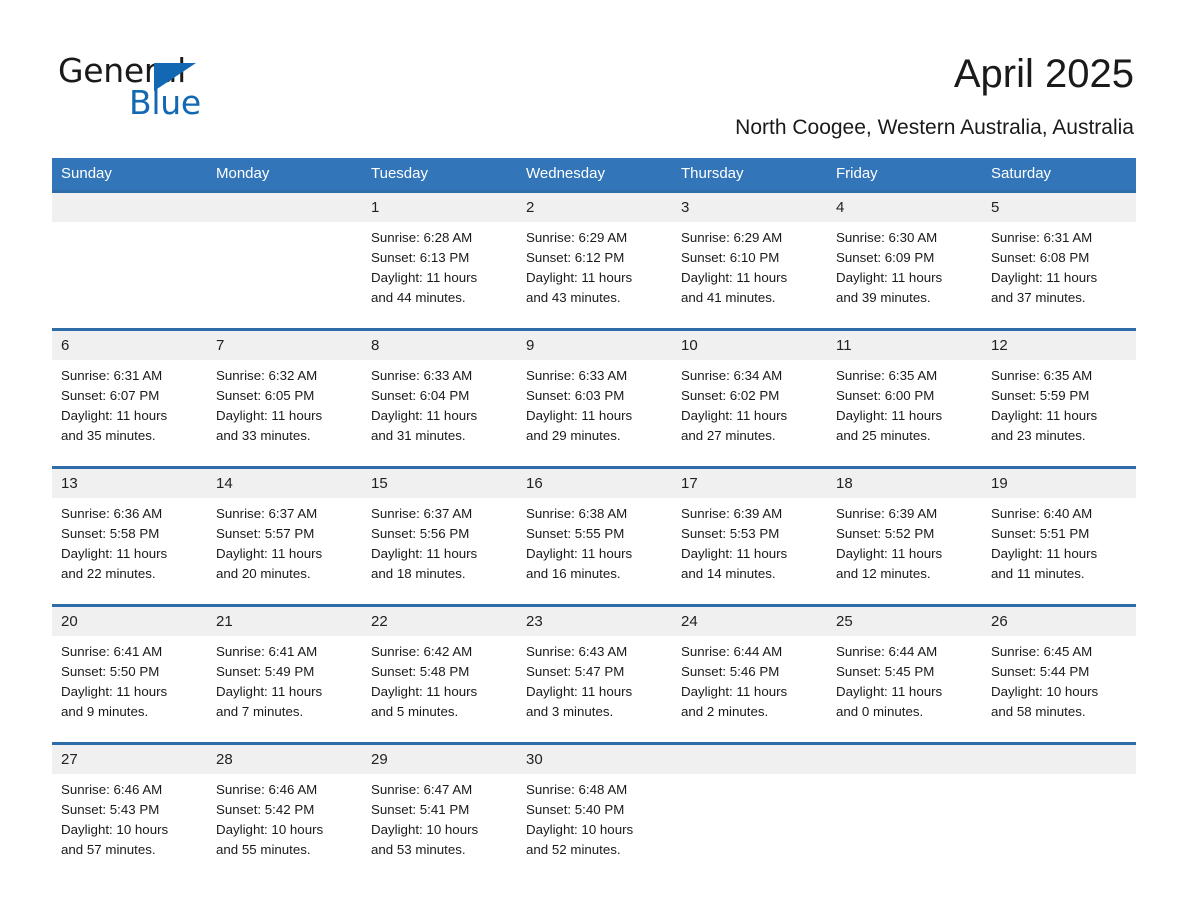  What do you see at coordinates (730, 533) in the screenshot?
I see `sunset-text: Sunset: 5:53 PM` at bounding box center [730, 533].